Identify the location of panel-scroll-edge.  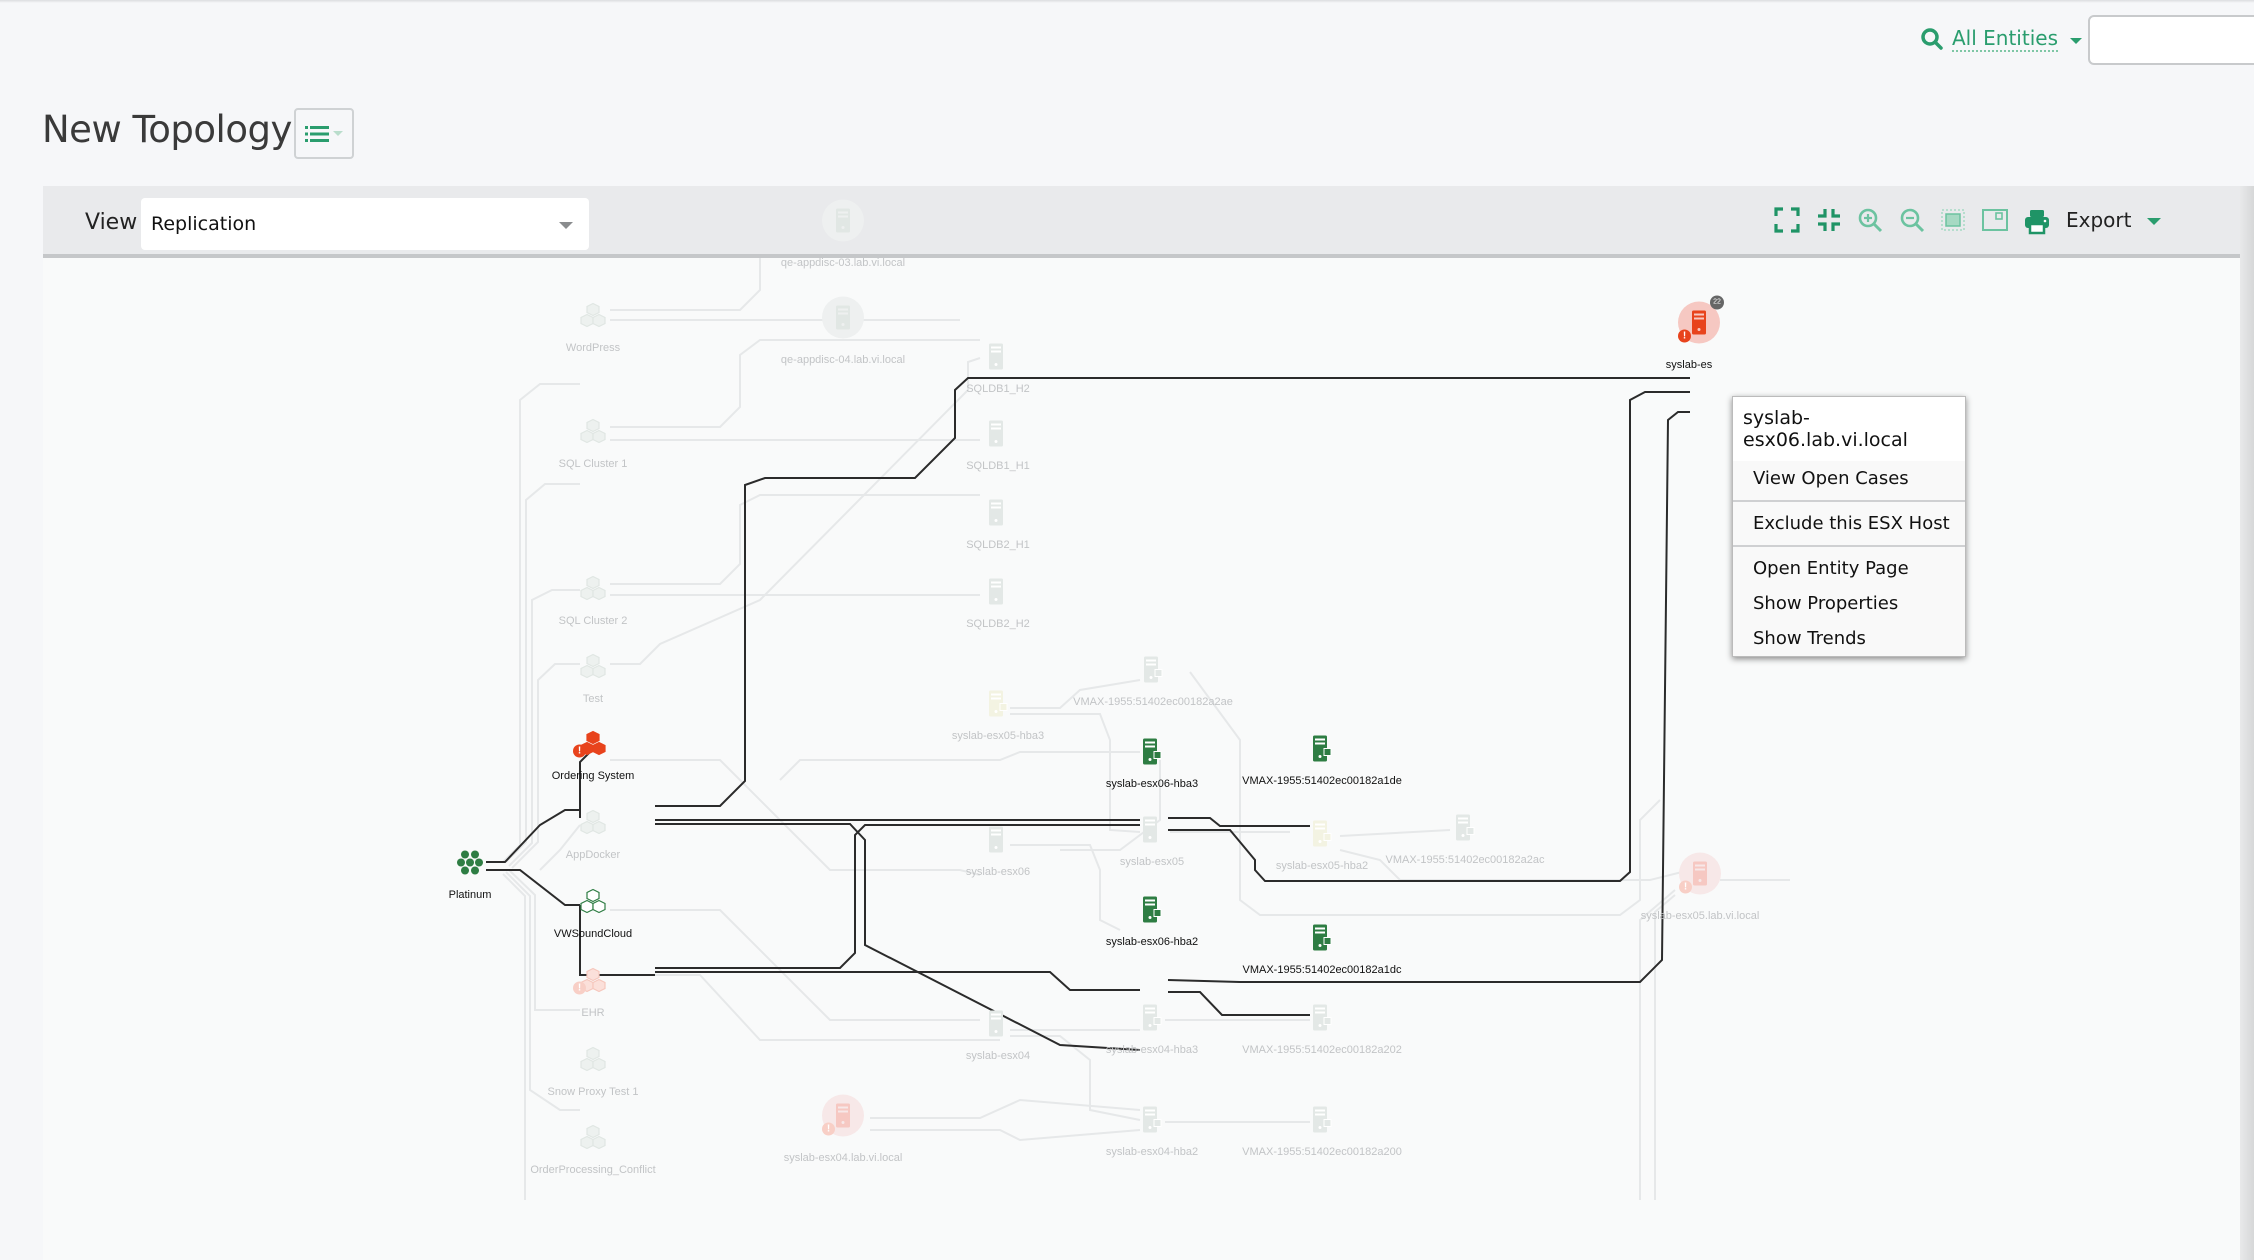
(2247, 723).